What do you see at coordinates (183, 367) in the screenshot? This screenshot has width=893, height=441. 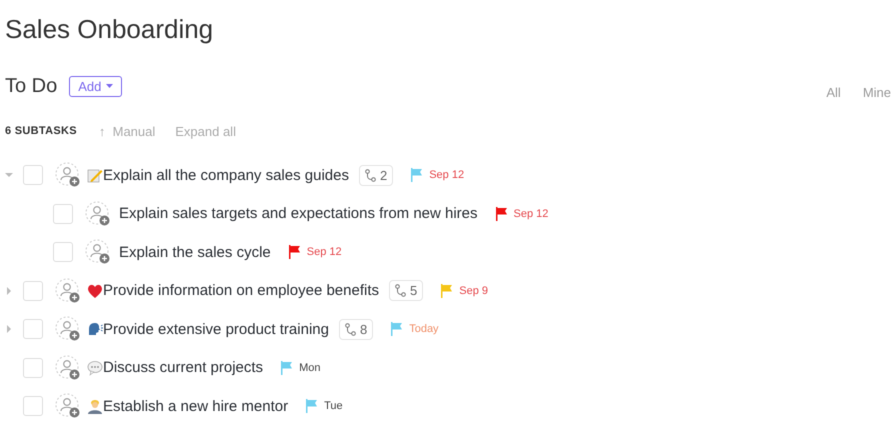 I see `task-name: Discuss current projects` at bounding box center [183, 367].